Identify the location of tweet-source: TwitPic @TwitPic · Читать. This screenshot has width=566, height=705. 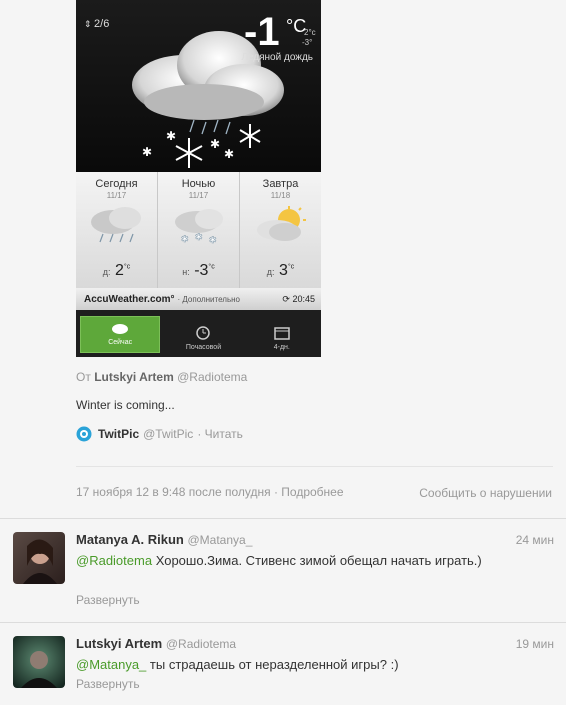
(159, 434).